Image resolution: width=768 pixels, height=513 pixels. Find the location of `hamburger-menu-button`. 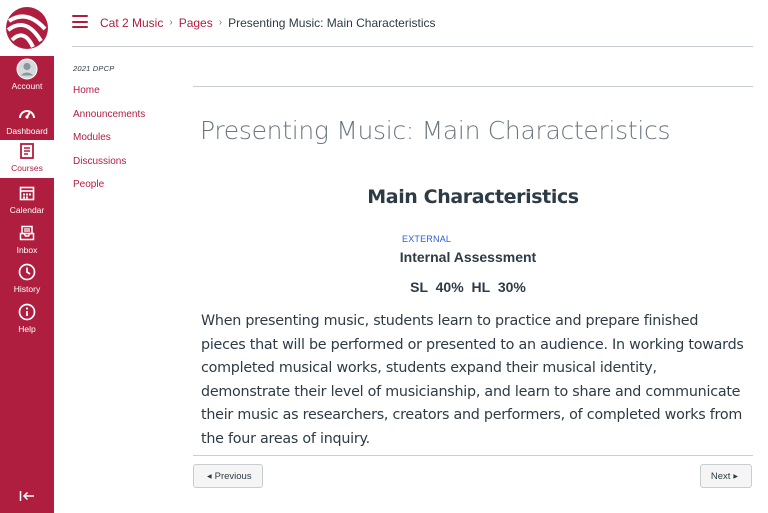

hamburger-menu-button is located at coordinates (80, 22).